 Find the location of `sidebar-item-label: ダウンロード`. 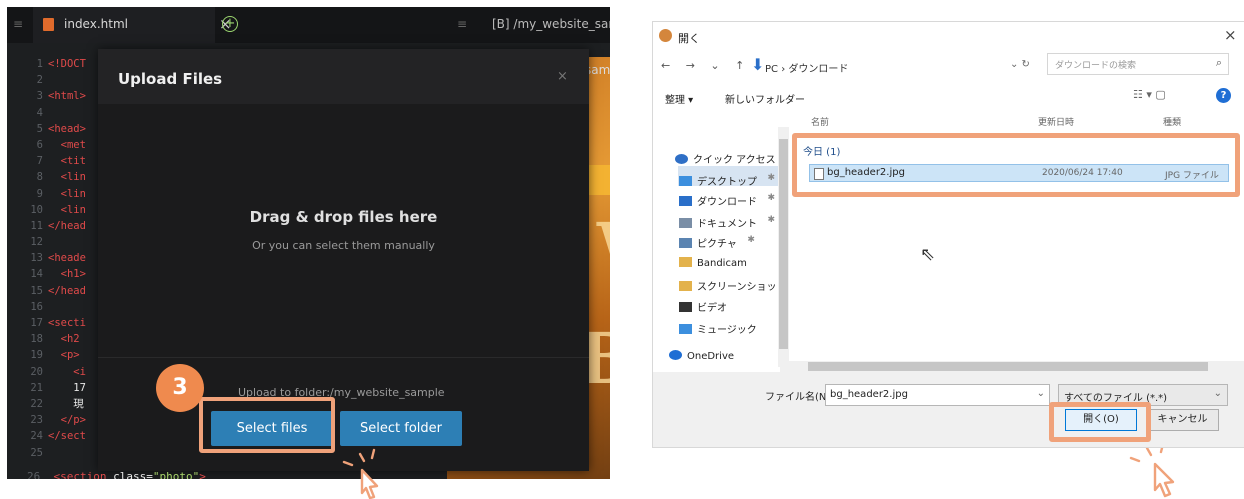

sidebar-item-label: ダウンロード is located at coordinates (727, 202).